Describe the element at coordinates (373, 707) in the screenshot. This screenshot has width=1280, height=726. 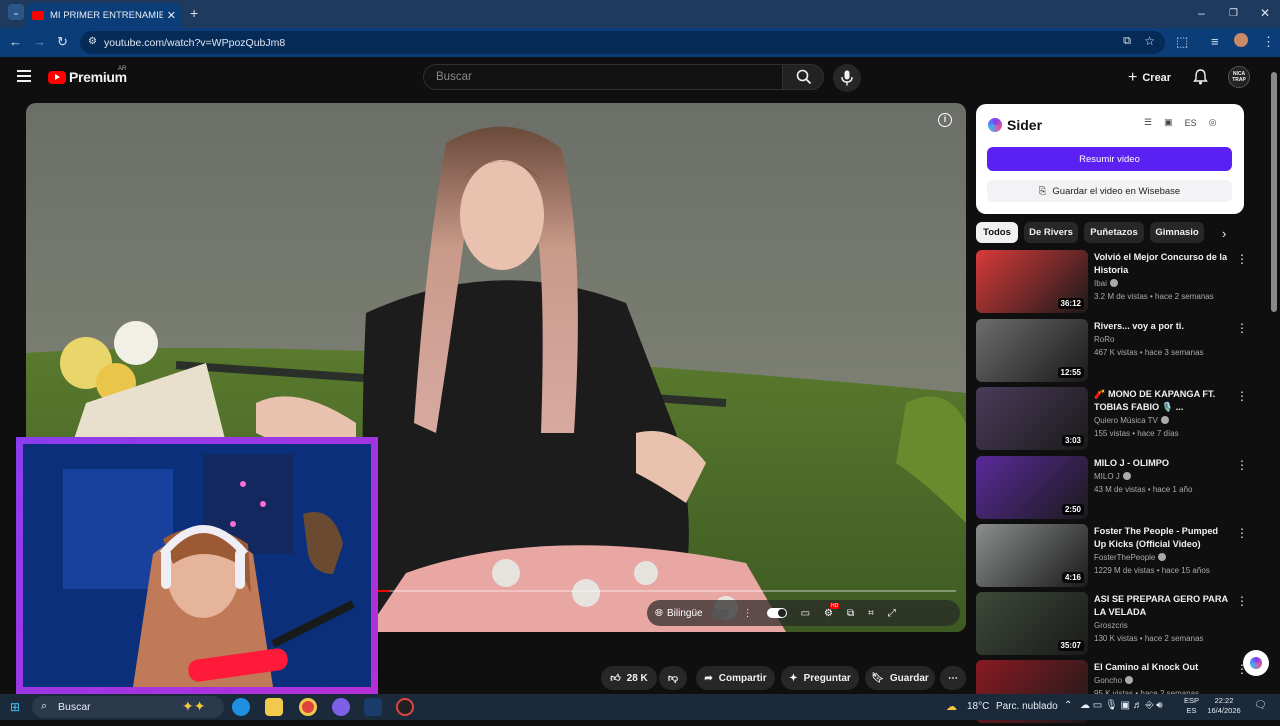
I see `steam-icon` at that location.